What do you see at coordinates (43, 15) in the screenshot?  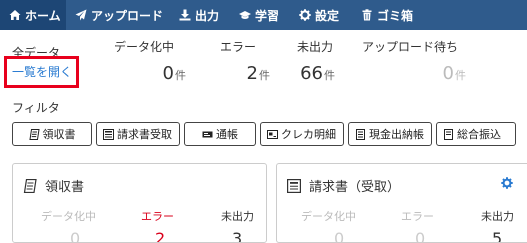 I see `nav-home-label: ホーム` at bounding box center [43, 15].